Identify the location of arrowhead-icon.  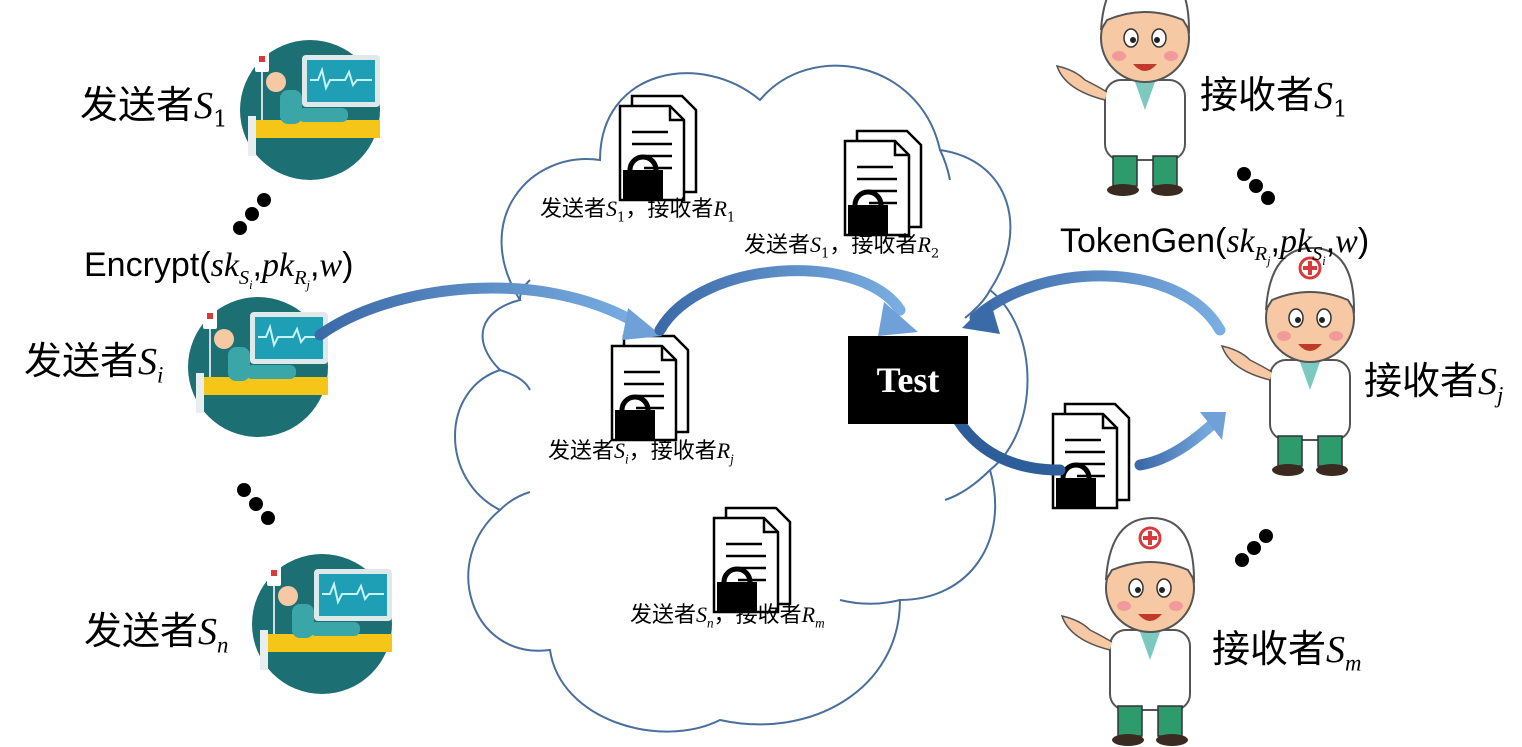
(642, 324).